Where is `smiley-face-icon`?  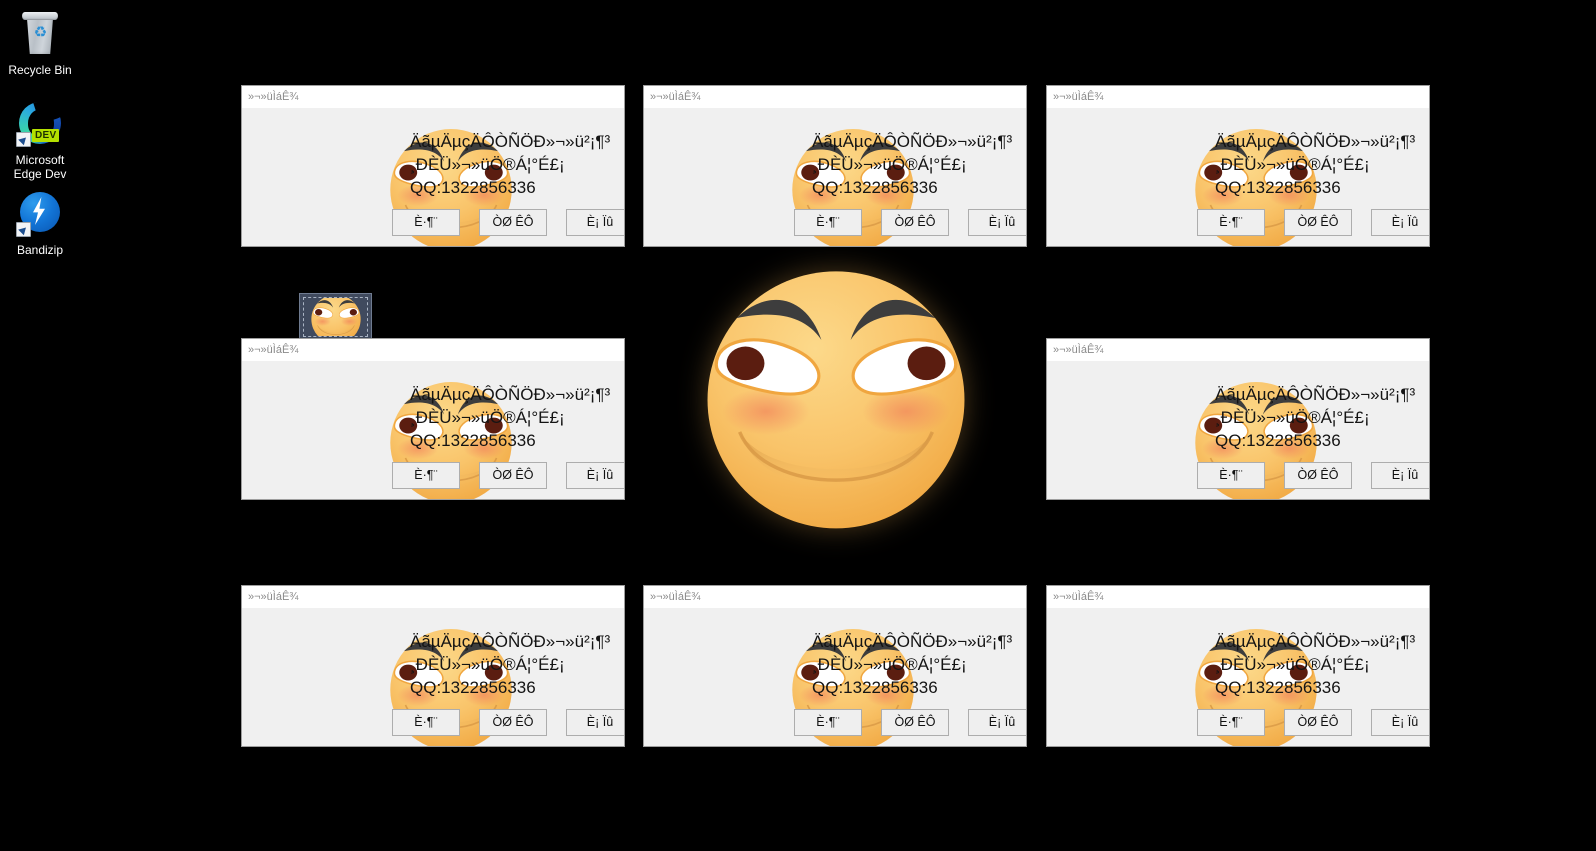
smiley-face-icon is located at coordinates (336, 317).